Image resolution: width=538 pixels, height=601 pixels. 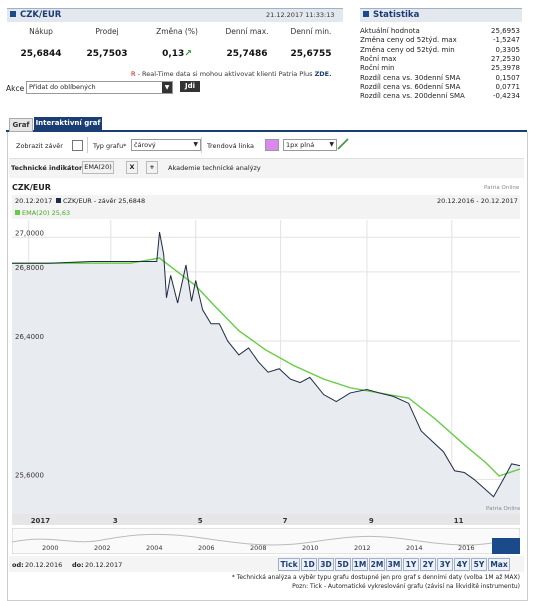 What do you see at coordinates (285, 521) in the screenshot?
I see `x-tick-label: 7` at bounding box center [285, 521].